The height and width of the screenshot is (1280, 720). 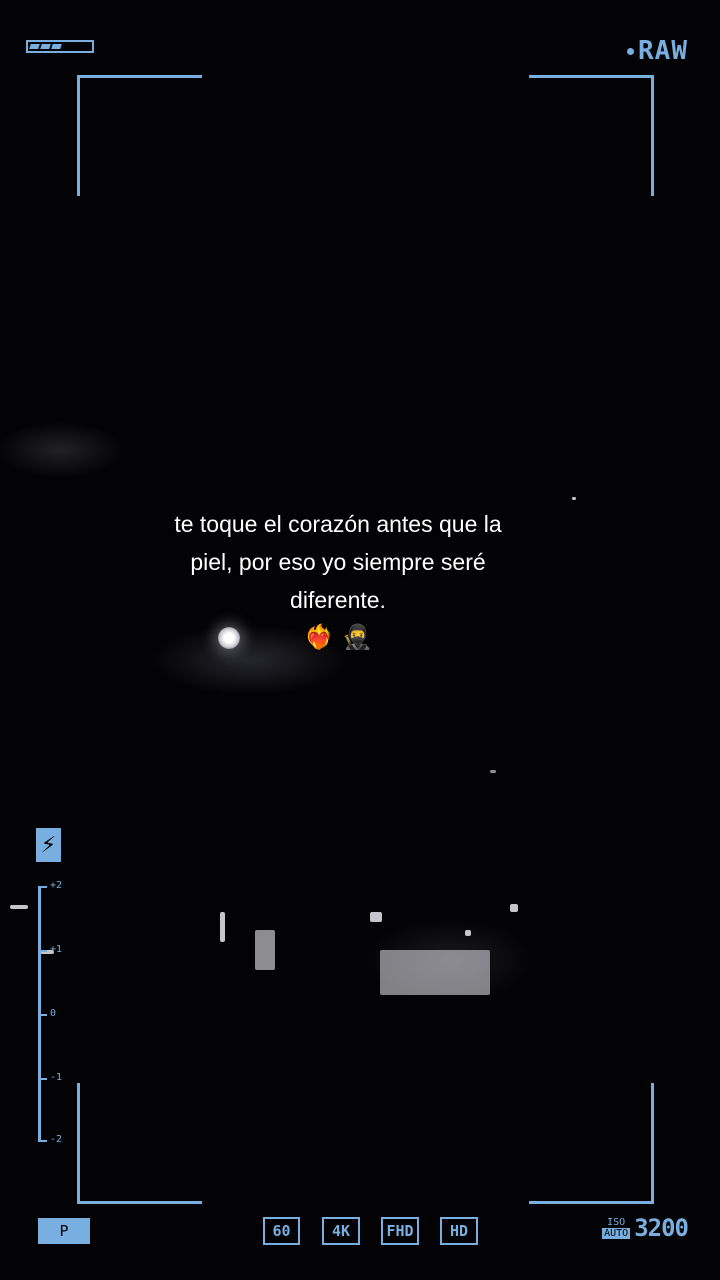 I want to click on caption-line: piel, por eso yo siempre seré, so click(x=338, y=562).